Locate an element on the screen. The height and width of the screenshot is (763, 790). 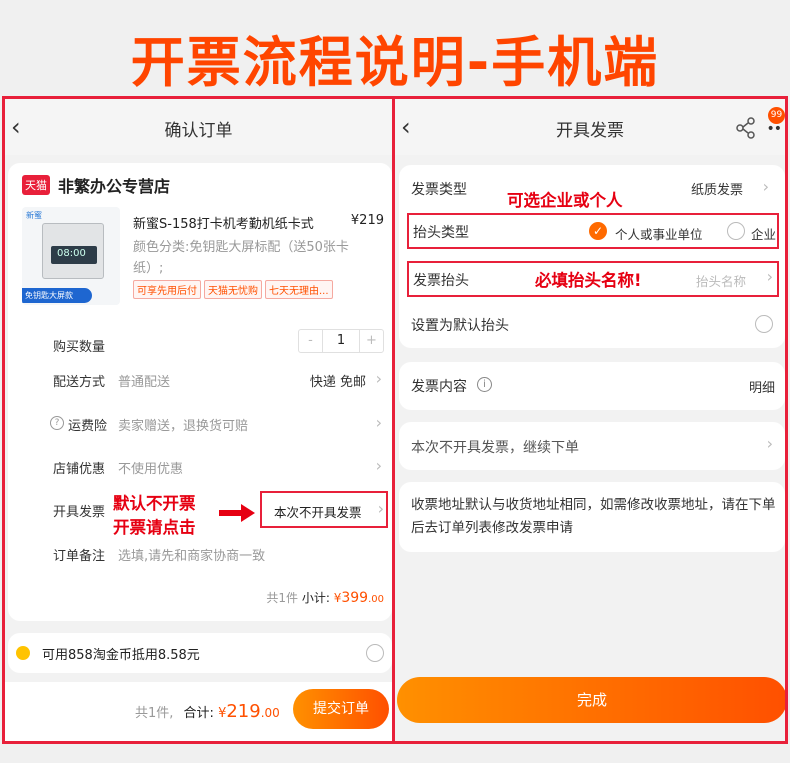
shipping-sub: 普通配送 is located at coordinates (144, 382).